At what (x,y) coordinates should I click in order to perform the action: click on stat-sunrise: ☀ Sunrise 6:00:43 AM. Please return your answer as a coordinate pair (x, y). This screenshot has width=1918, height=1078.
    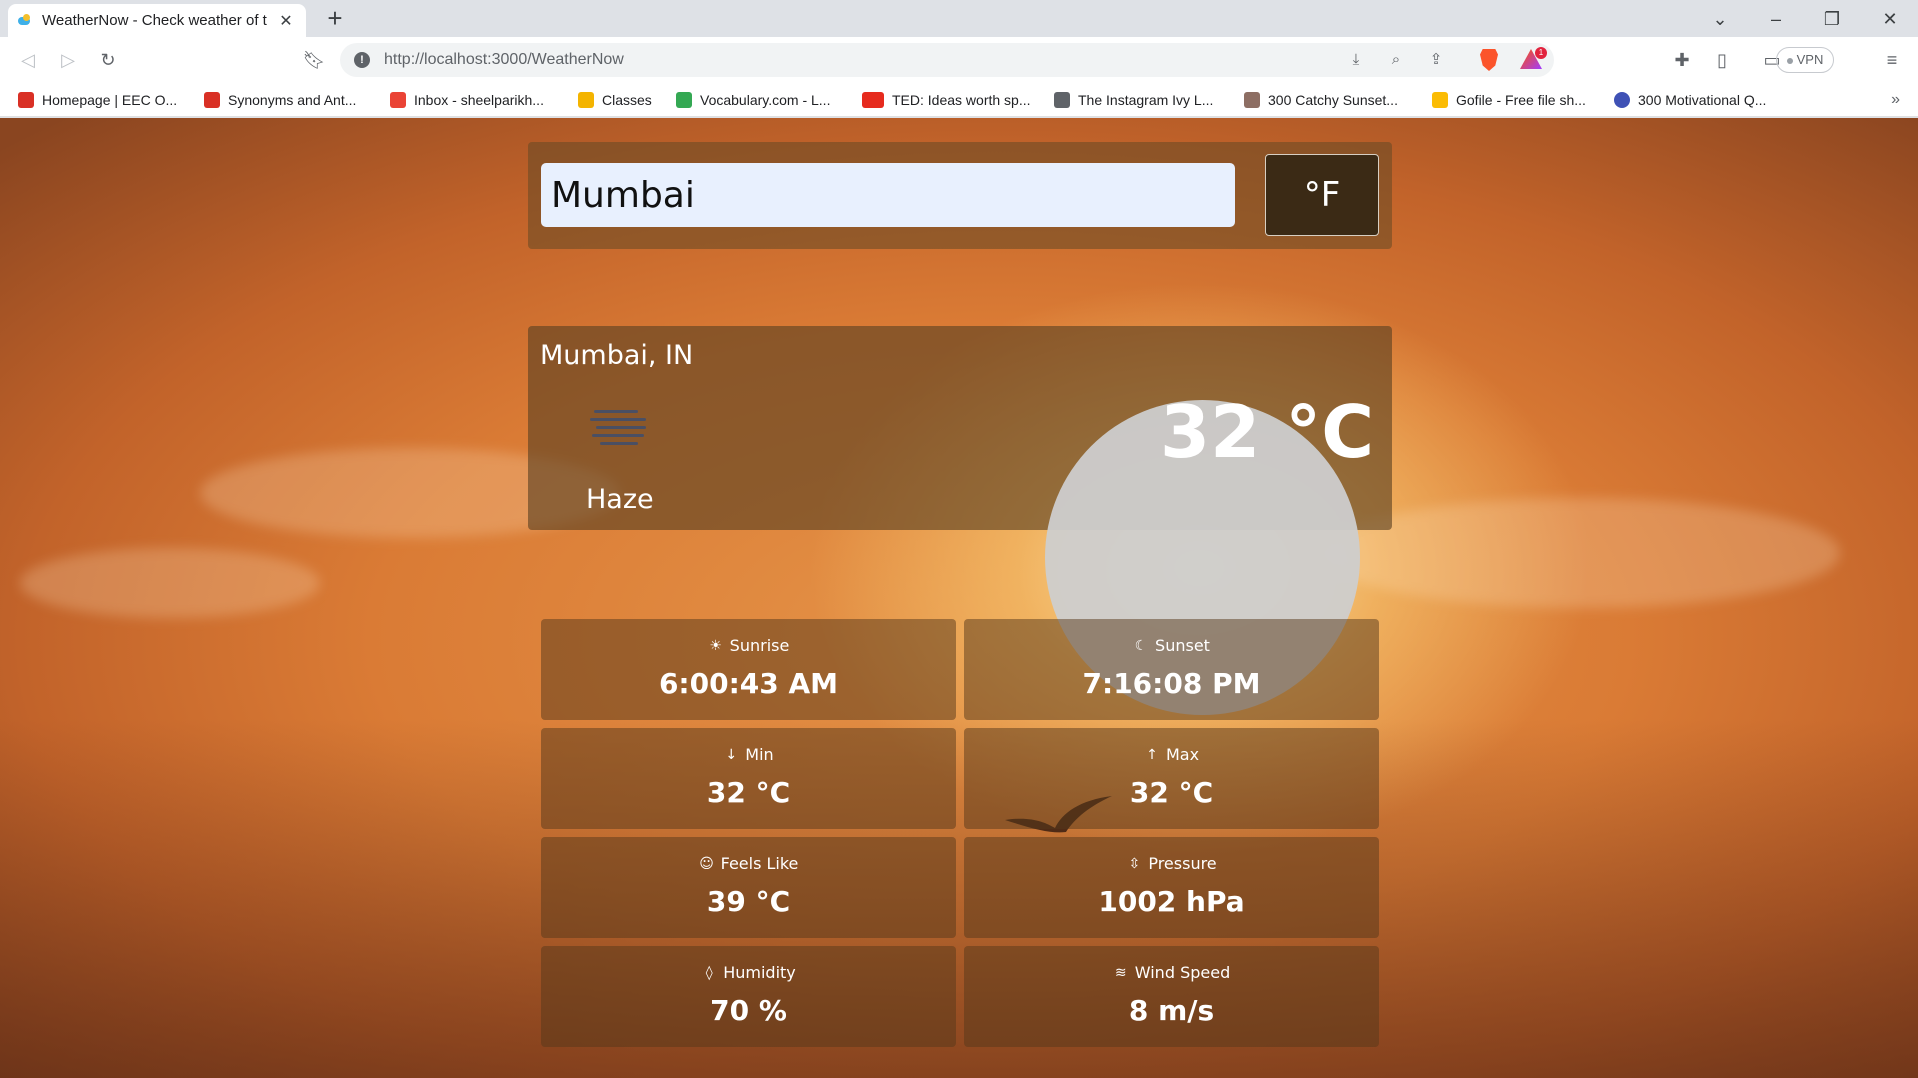
    Looking at the image, I should click on (748, 669).